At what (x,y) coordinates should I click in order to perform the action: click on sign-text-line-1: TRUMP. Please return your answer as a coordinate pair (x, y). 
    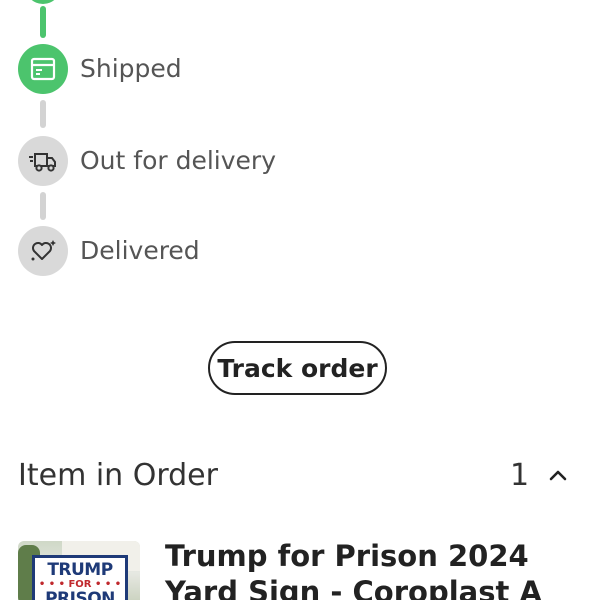
    Looking at the image, I should click on (80, 570).